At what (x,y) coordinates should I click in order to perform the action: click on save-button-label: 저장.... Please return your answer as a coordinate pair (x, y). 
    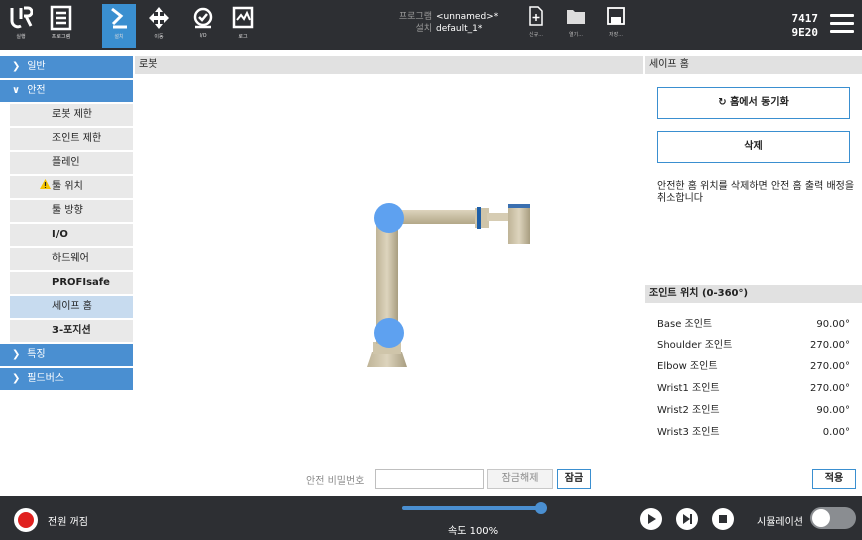
    Looking at the image, I should click on (616, 35).